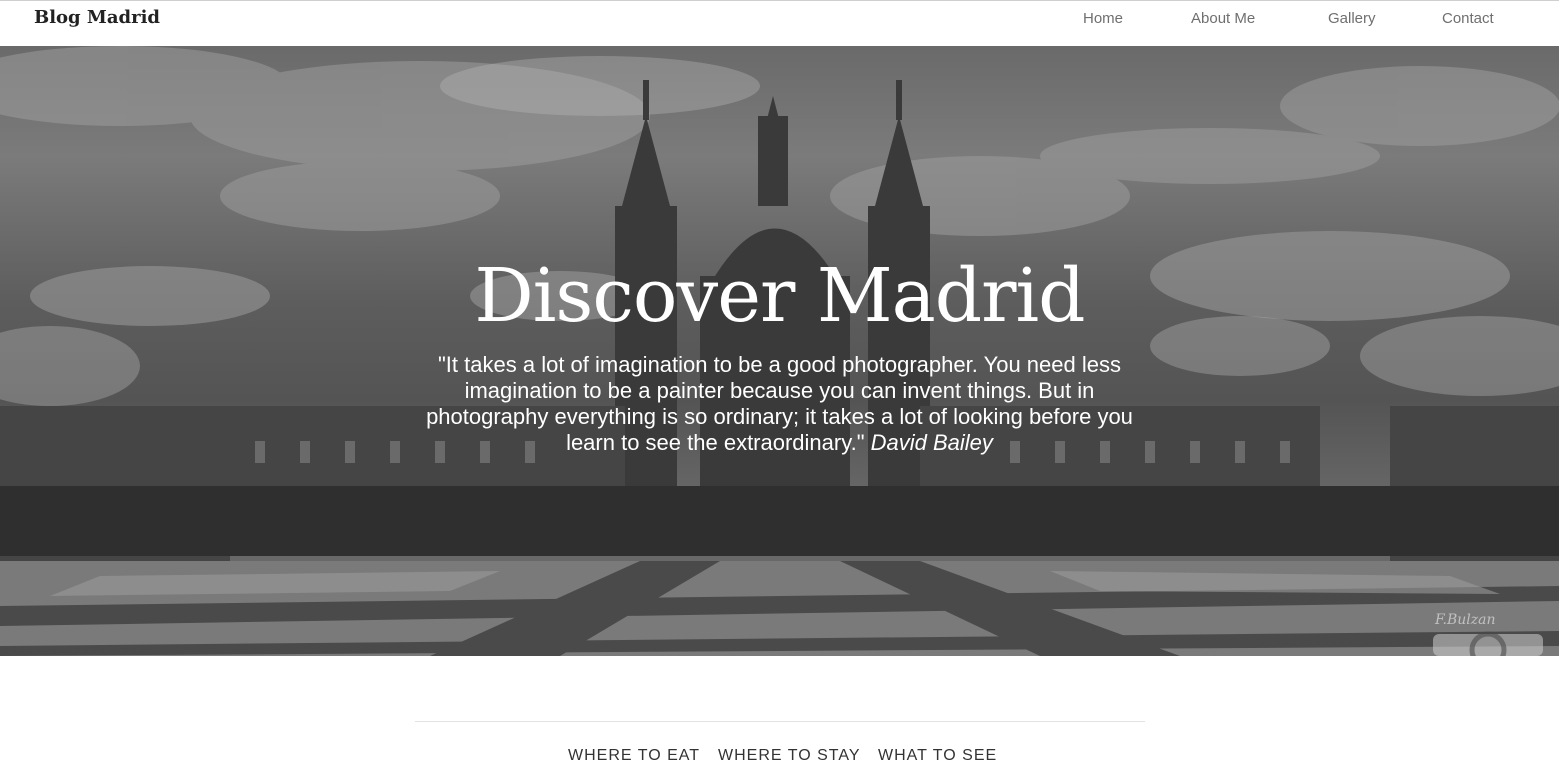 The height and width of the screenshot is (770, 1559). I want to click on watermark-text: F.Bulzan, so click(1465, 620).